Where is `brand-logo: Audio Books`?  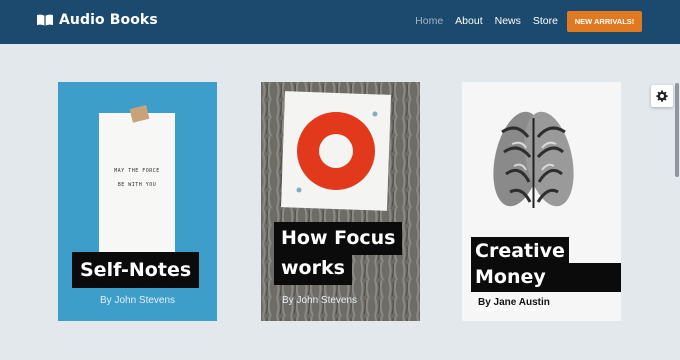
brand-logo: Audio Books is located at coordinates (97, 20).